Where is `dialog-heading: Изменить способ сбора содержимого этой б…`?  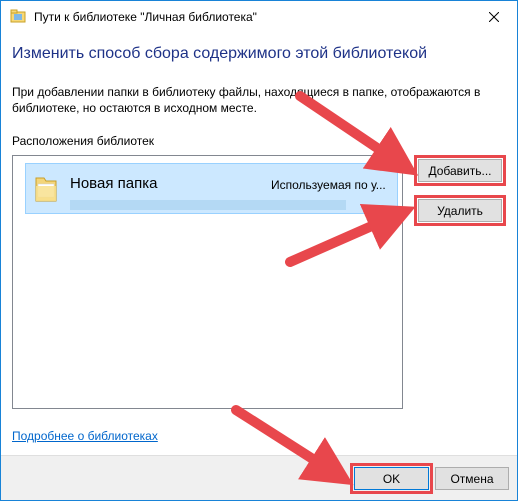
dialog-heading: Изменить способ сбора содержимого этой б… is located at coordinates (220, 53).